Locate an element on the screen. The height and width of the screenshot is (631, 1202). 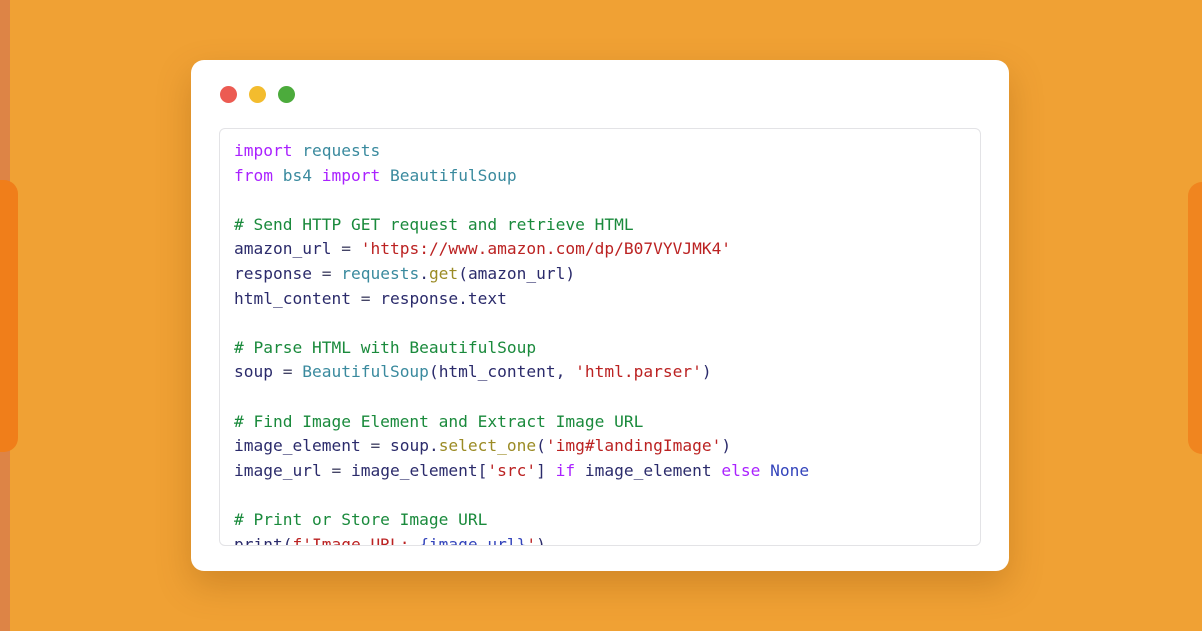
code-token-var: image_url is located at coordinates (278, 470).